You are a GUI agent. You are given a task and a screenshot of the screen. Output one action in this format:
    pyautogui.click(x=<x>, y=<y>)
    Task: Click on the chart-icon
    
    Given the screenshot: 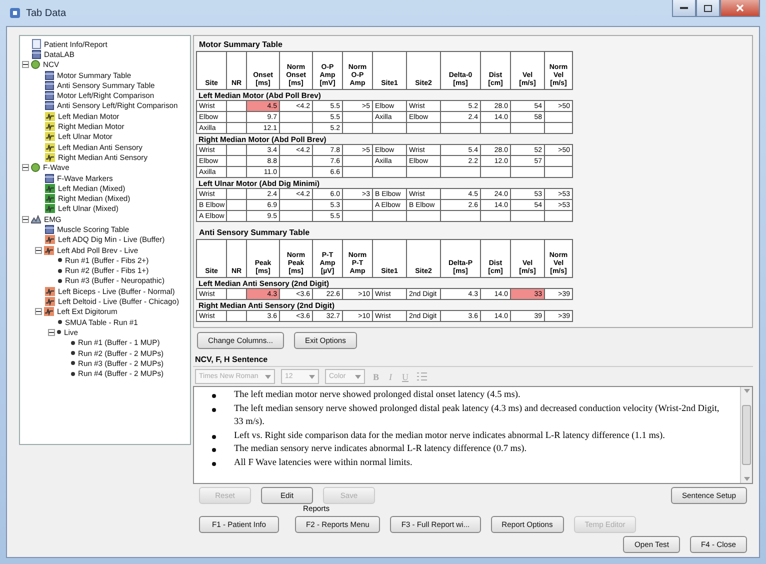 What is the action you would take?
    pyautogui.click(x=36, y=219)
    